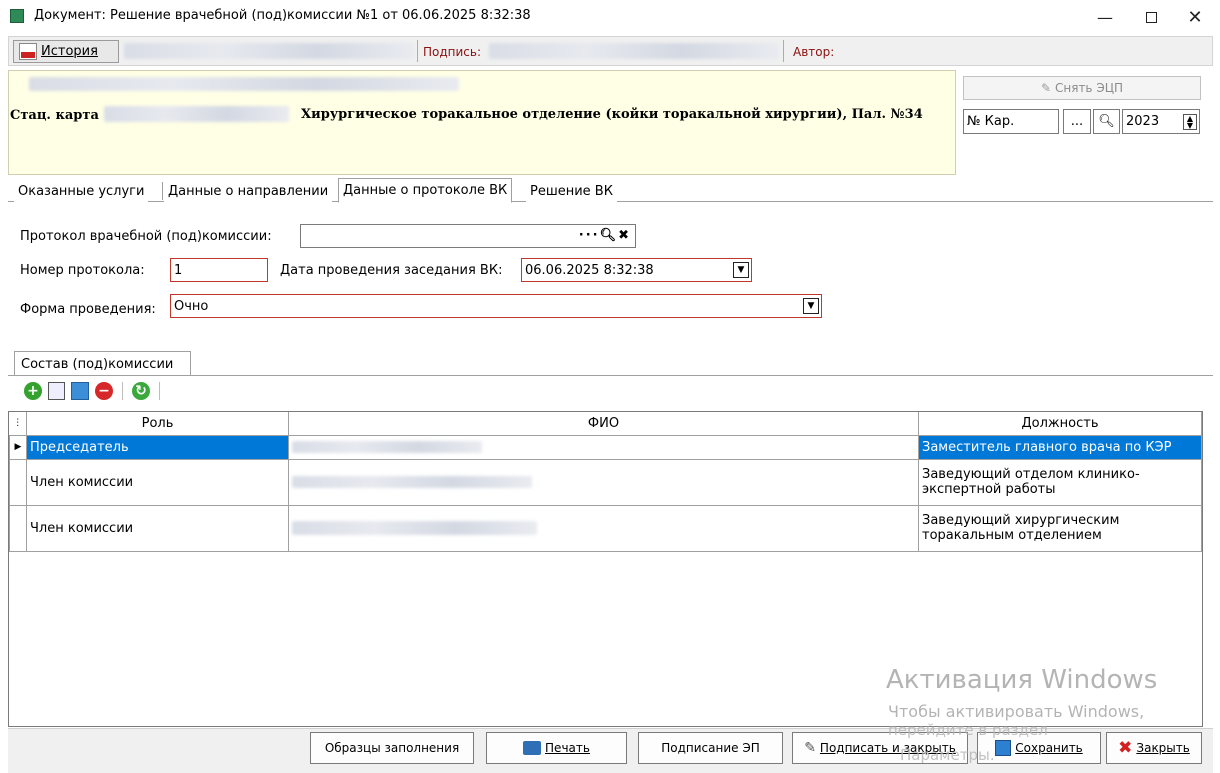  I want to click on redacted-card-number, so click(196, 114).